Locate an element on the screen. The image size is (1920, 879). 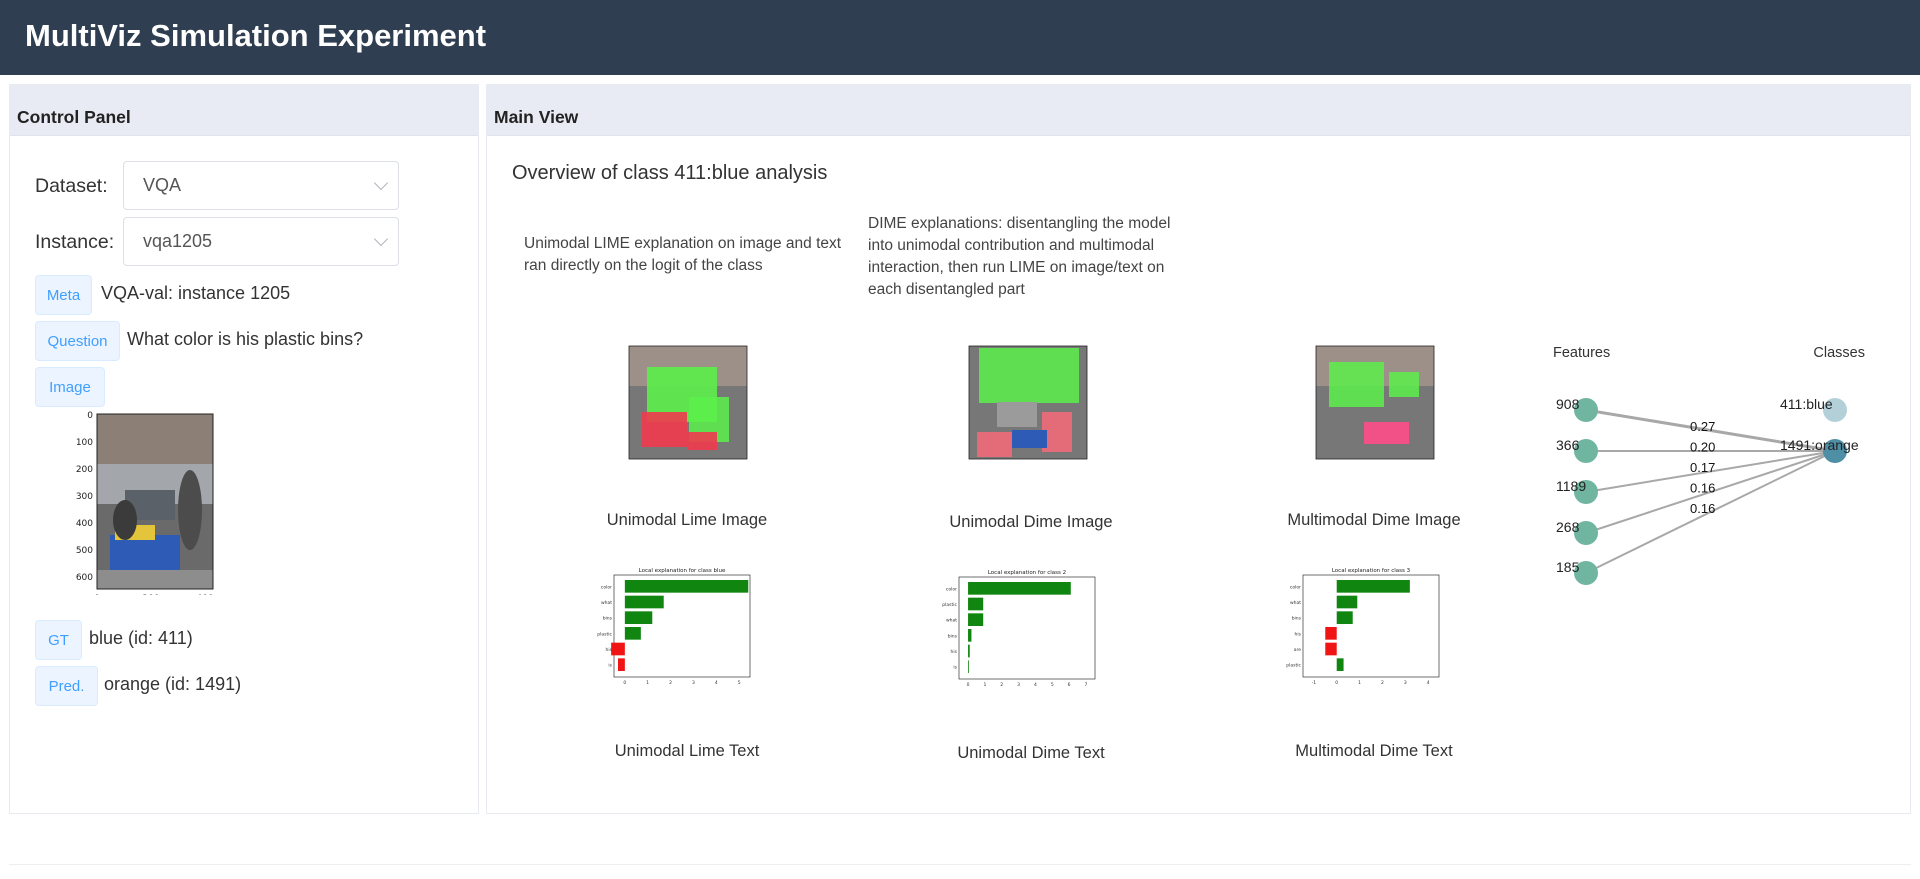
app-title: MultiViz Simulation Experiment is located at coordinates (256, 35).